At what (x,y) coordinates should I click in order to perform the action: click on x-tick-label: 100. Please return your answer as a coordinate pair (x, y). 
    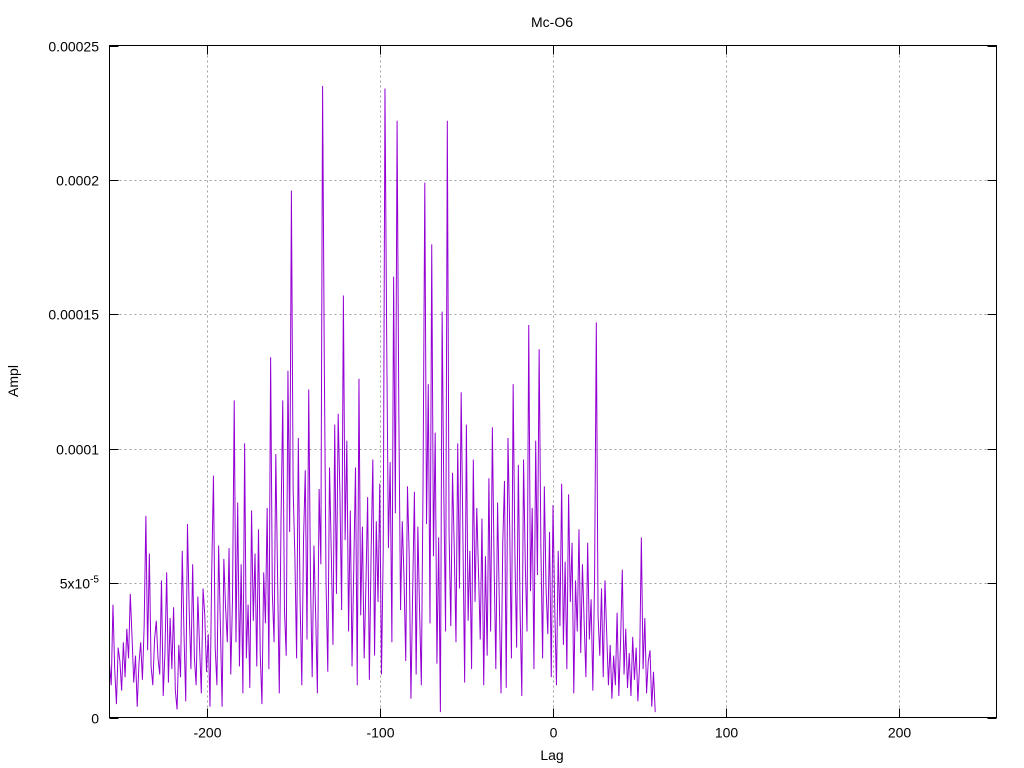
    Looking at the image, I should click on (727, 733).